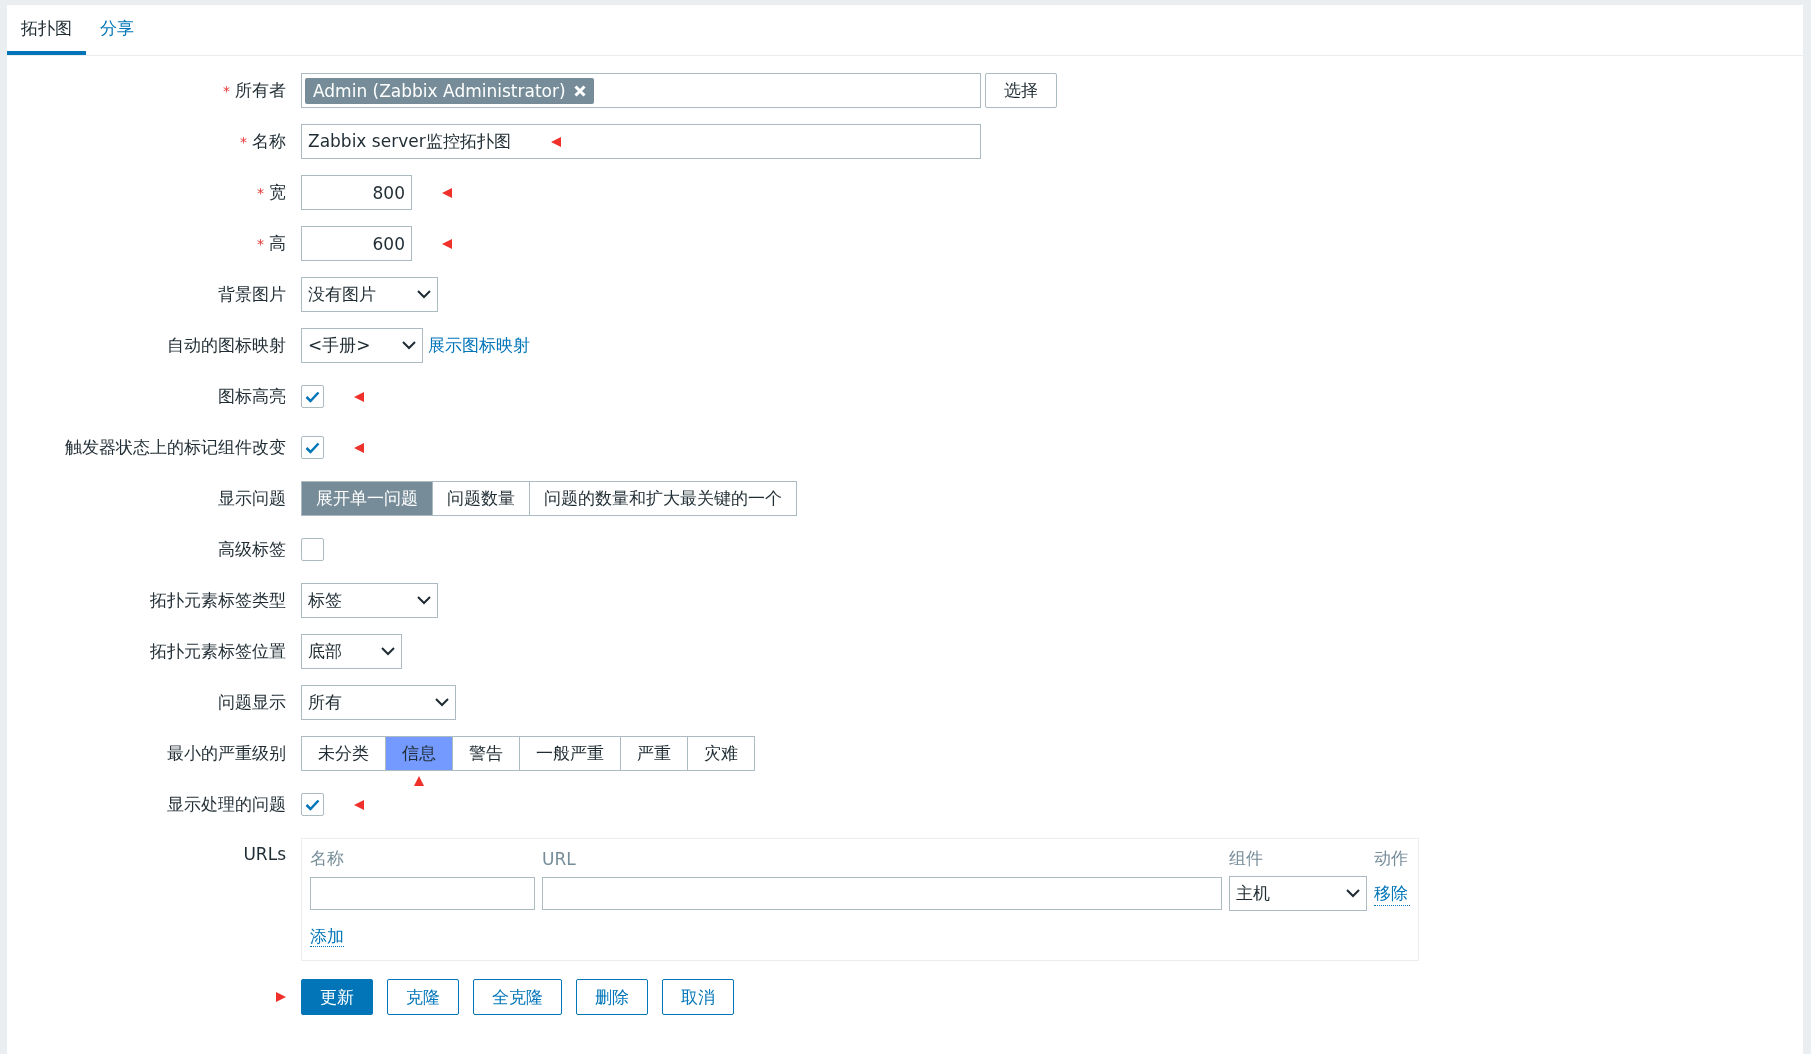 The width and height of the screenshot is (1811, 1054). I want to click on field-label: 自动的图标映射, so click(226, 345).